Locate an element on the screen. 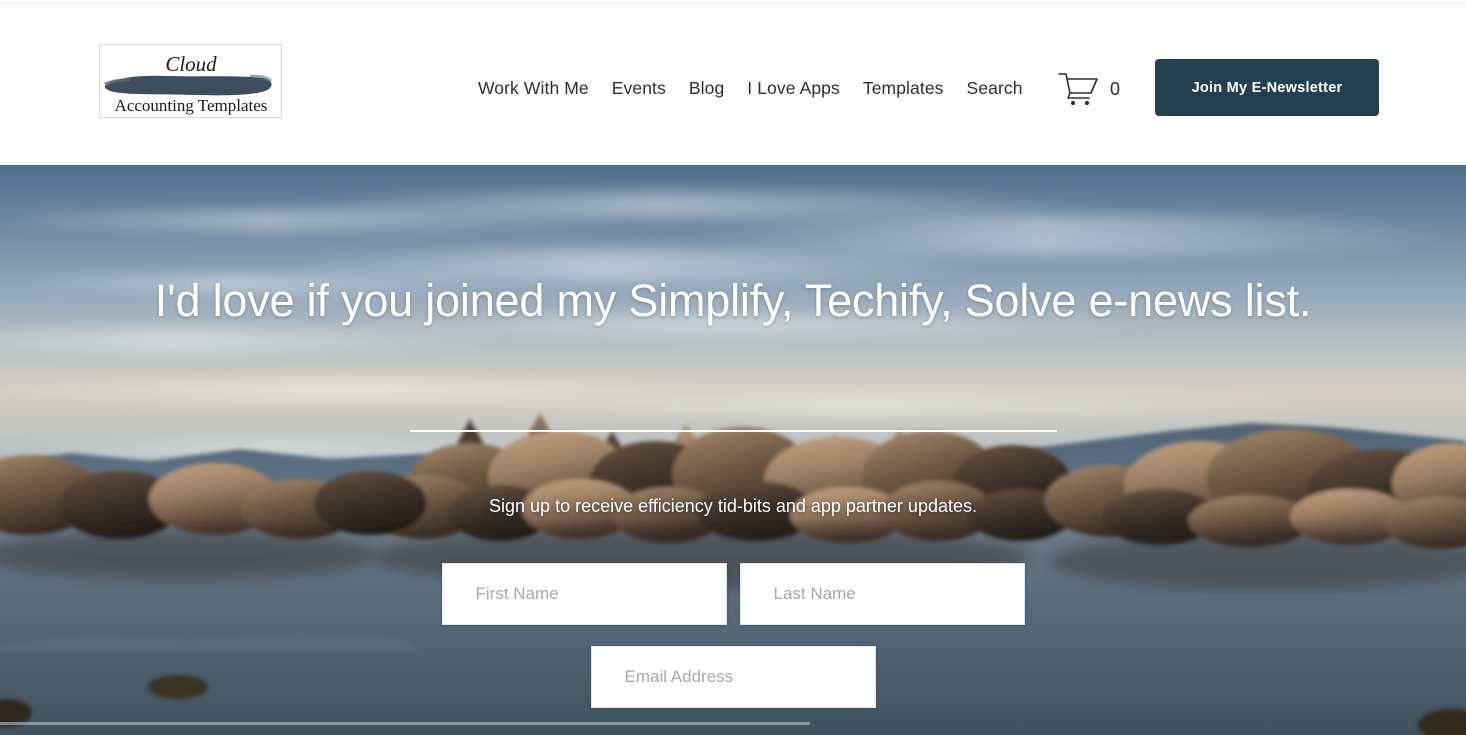 Image resolution: width=1466 pixels, height=735 pixels. logo-artwork: Cloud Accounting Templates is located at coordinates (190, 81).